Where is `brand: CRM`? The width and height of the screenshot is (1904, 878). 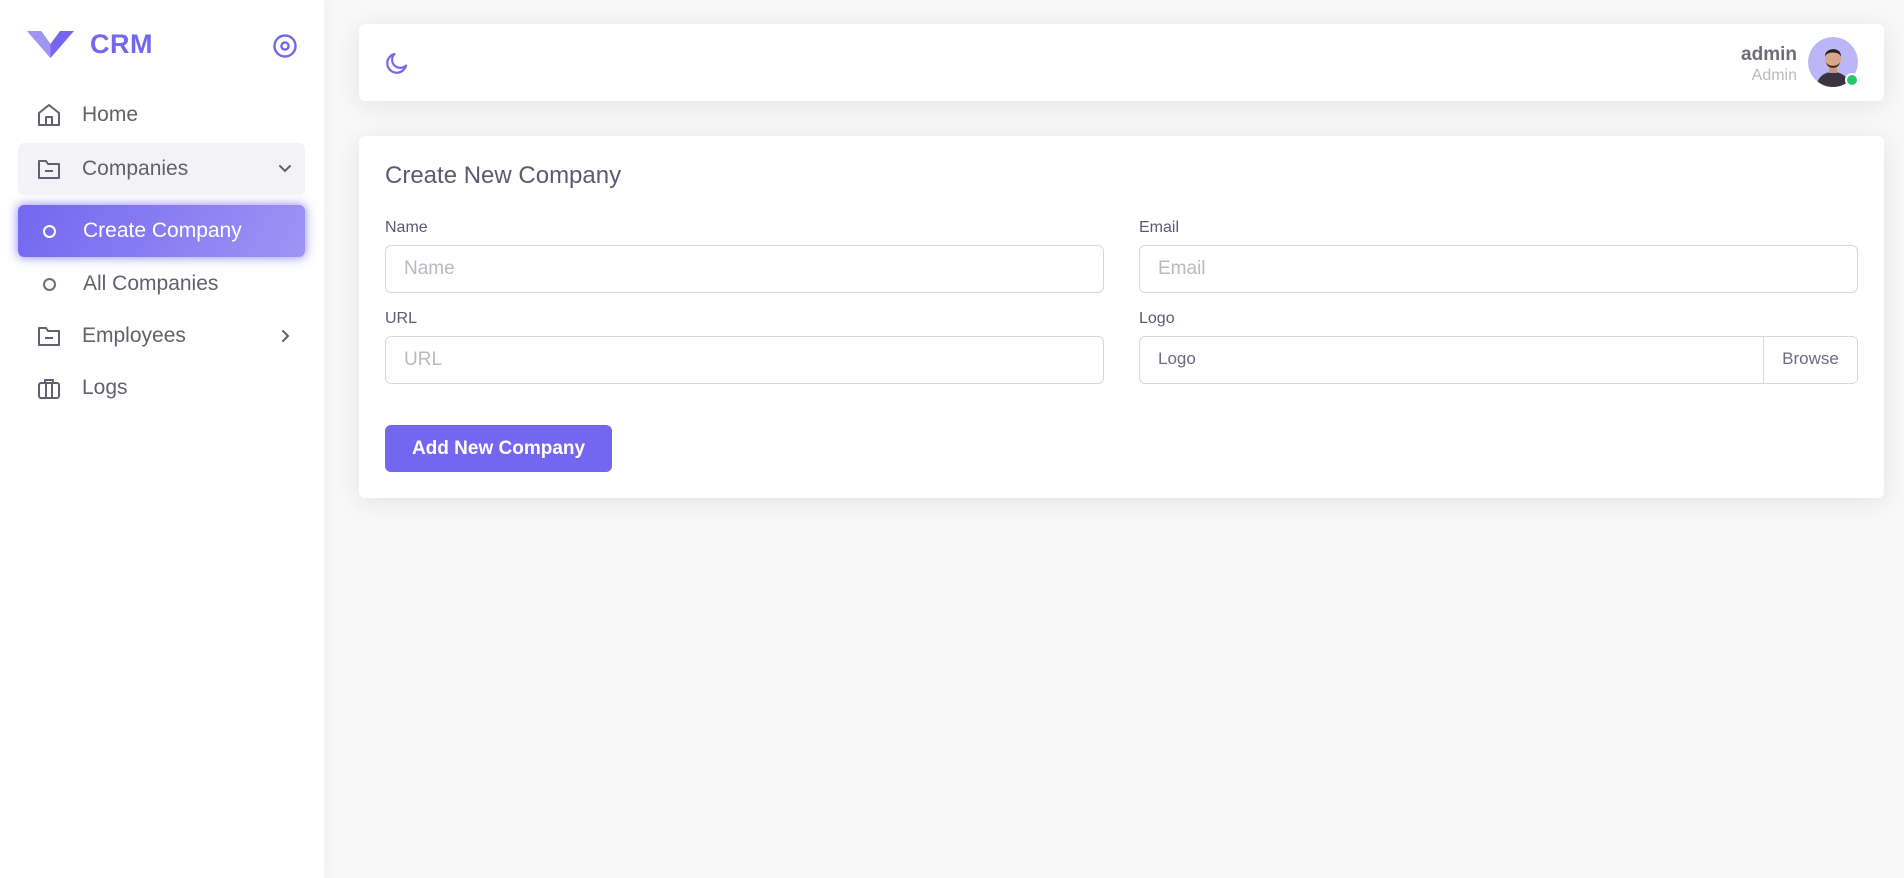 brand: CRM is located at coordinates (90, 44).